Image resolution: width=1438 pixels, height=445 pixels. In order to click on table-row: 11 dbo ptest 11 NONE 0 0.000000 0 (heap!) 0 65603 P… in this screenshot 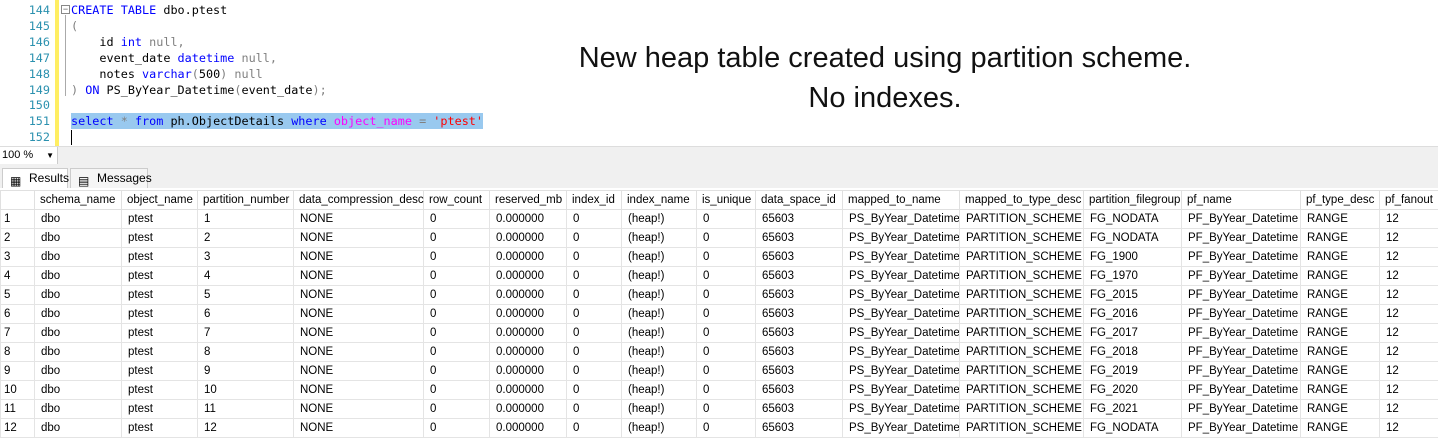, I will do `click(719, 409)`.